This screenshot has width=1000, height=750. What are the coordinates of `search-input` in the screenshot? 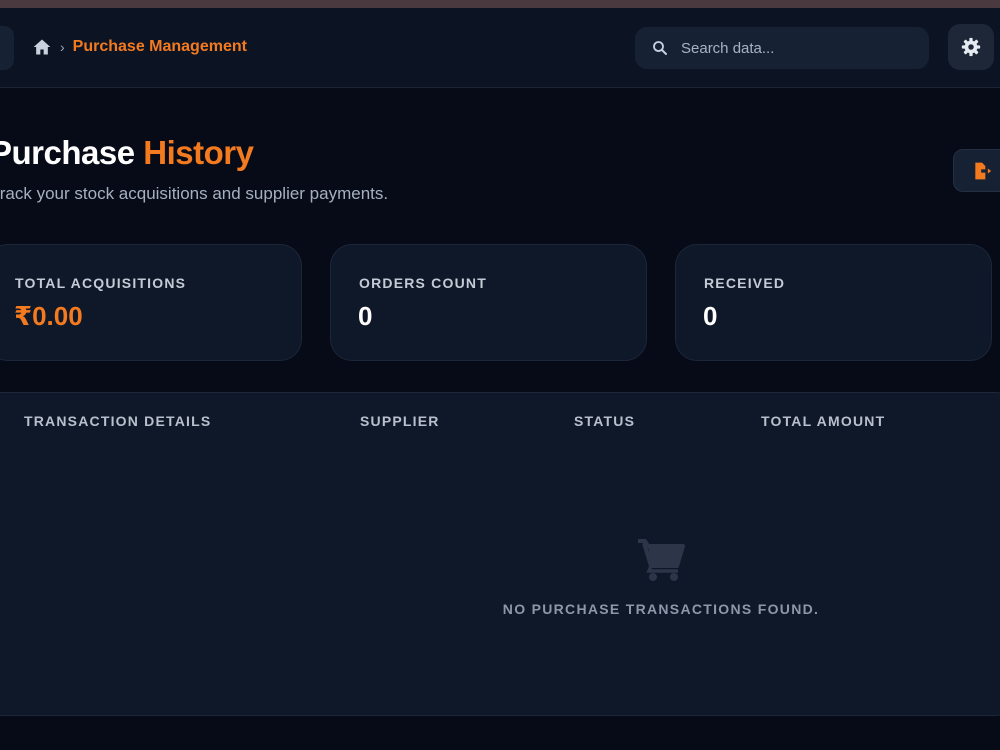 It's located at (791, 48).